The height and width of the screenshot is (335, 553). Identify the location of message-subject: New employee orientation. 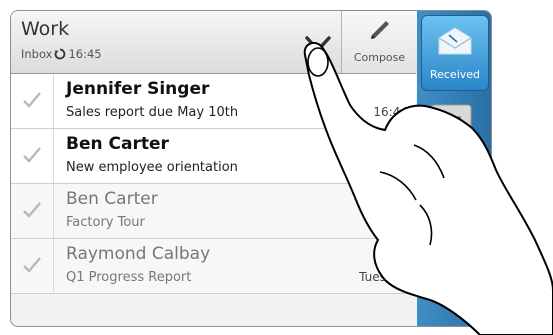
(152, 167).